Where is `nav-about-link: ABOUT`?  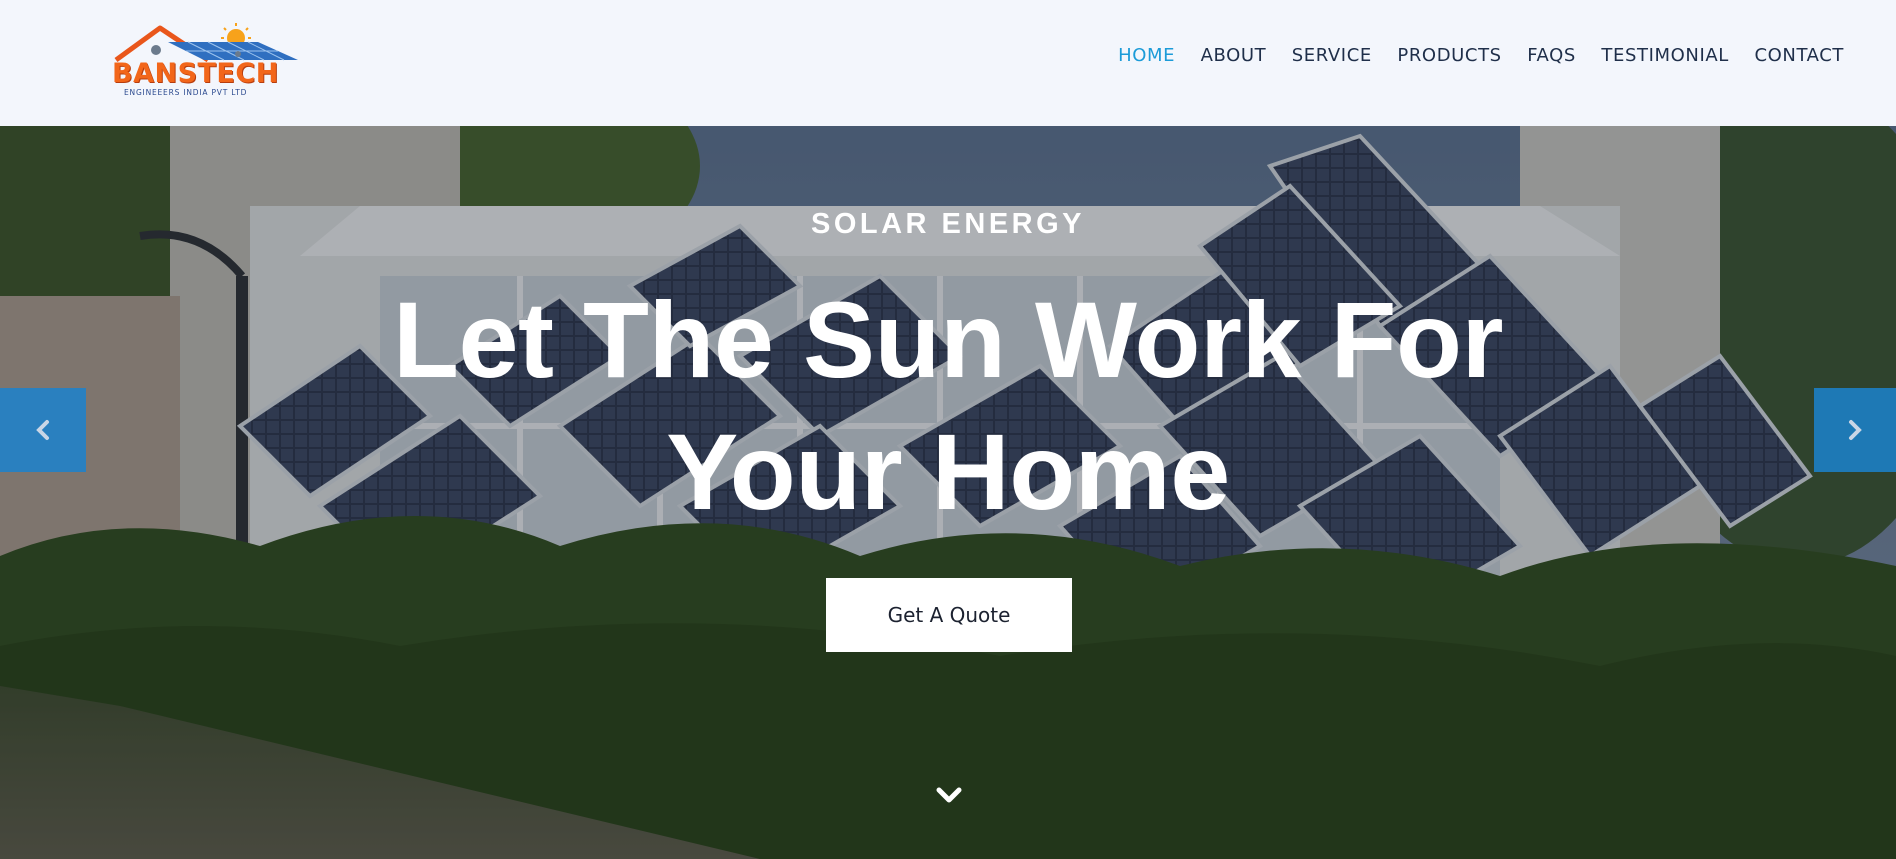
nav-about-link: ABOUT is located at coordinates (1234, 56).